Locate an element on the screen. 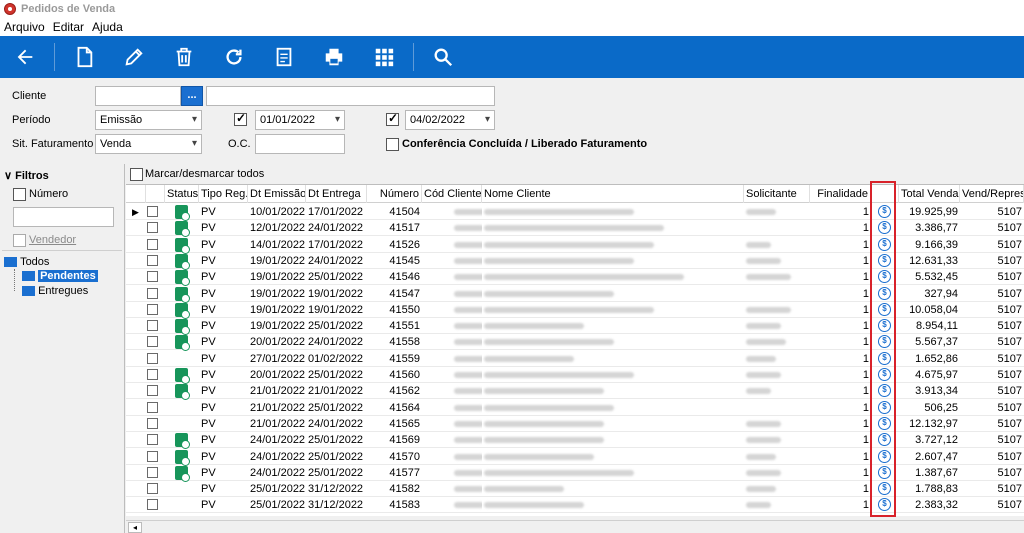  col-nome-cliente: Nome Cliente is located at coordinates (613, 194).